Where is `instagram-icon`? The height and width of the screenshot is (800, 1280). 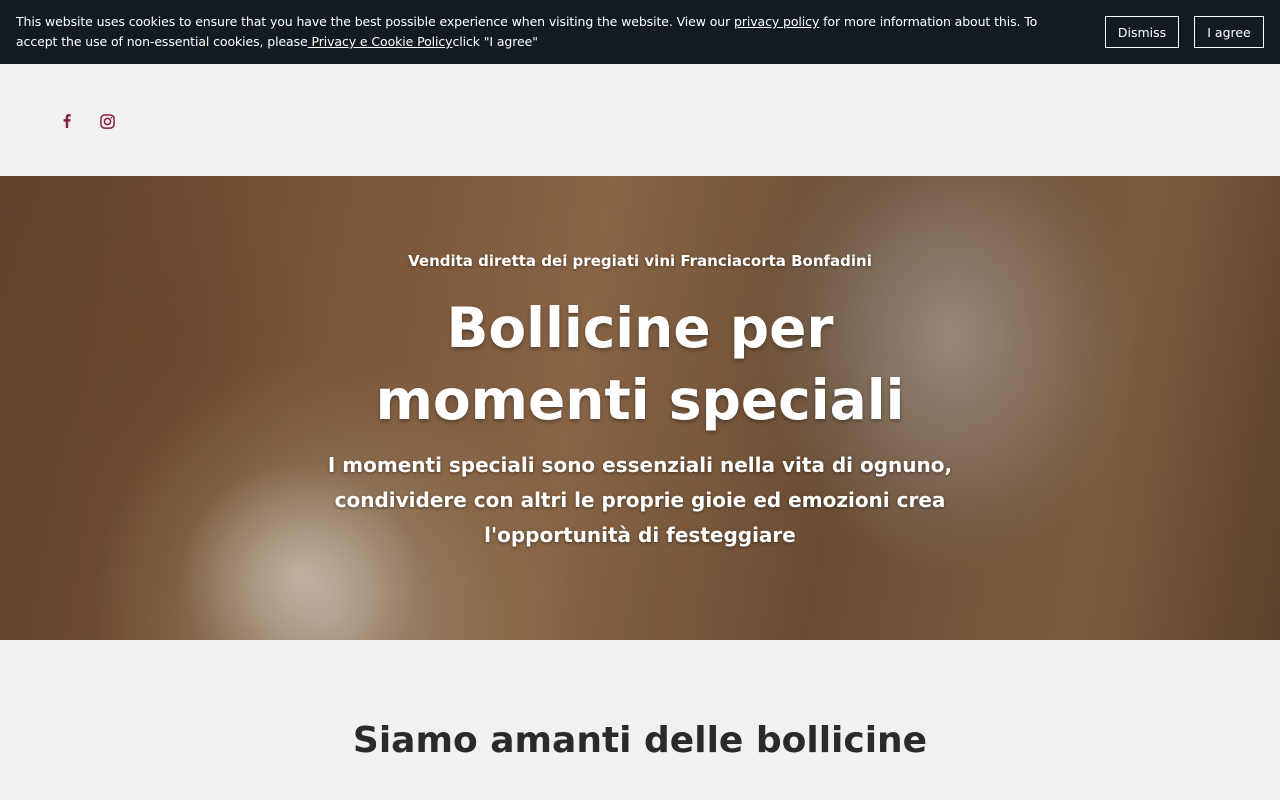 instagram-icon is located at coordinates (107, 121).